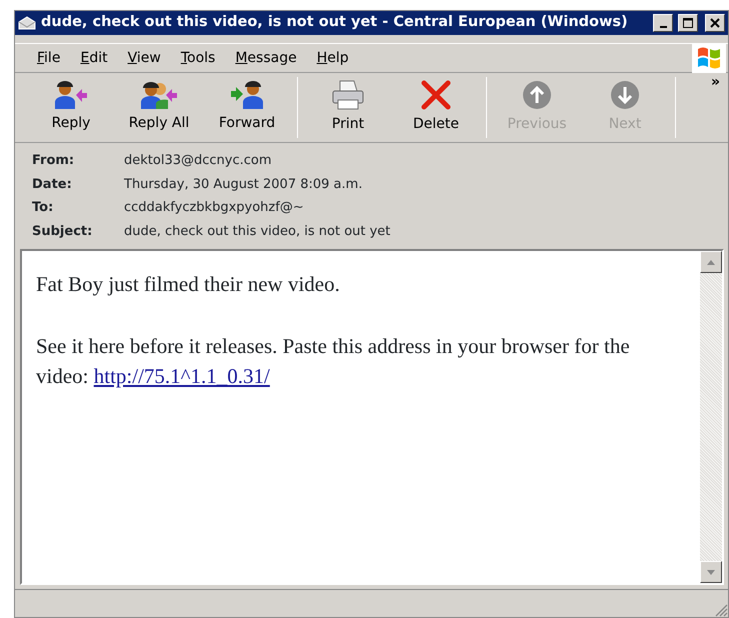 The image size is (729, 618). I want to click on header-value: dude, check out this video, is not out yet, so click(258, 231).